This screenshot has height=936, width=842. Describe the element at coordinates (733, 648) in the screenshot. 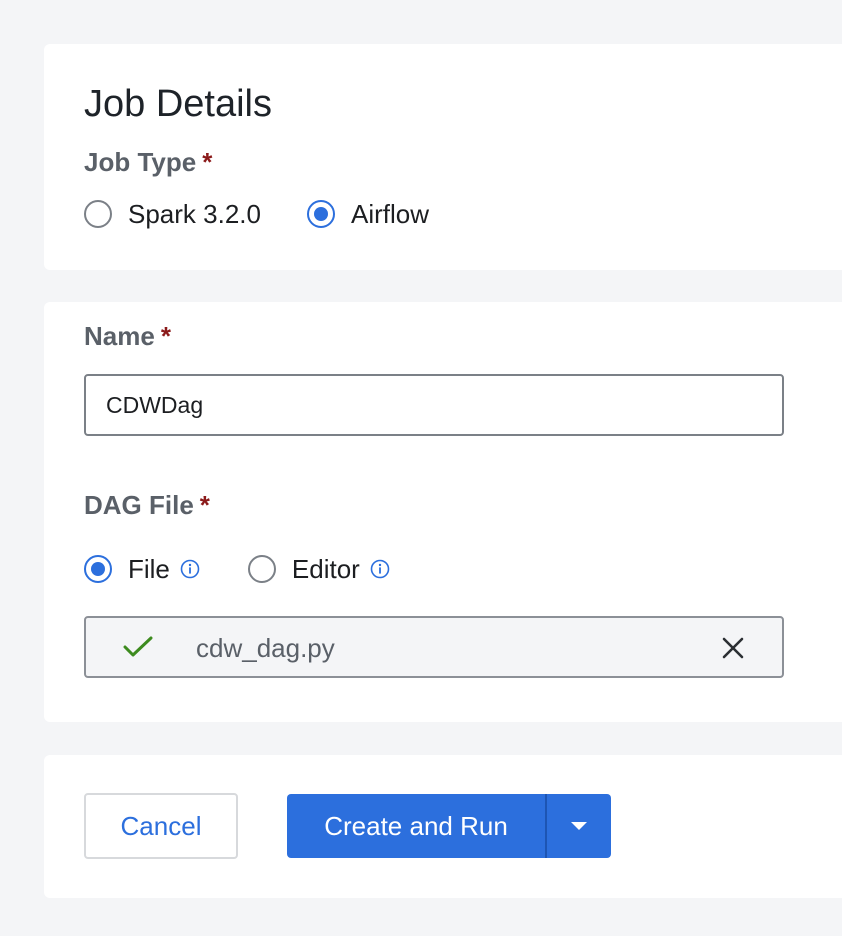

I see `close-icon` at that location.